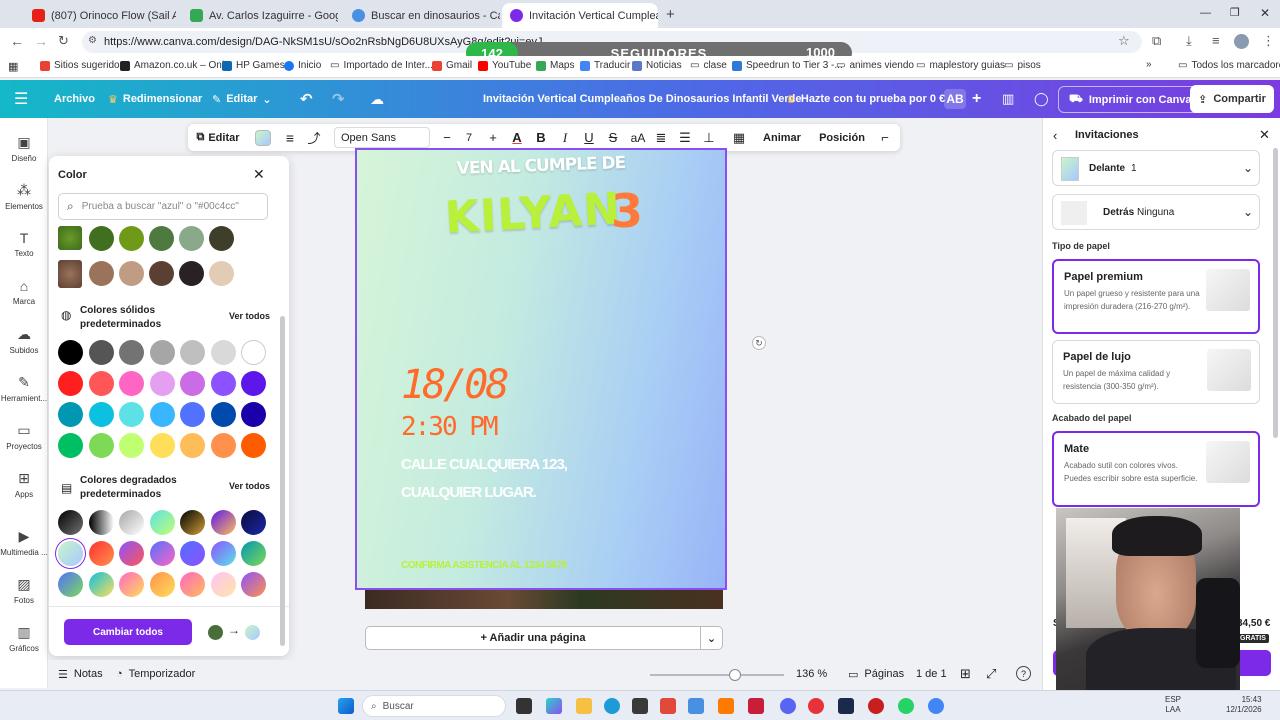 The width and height of the screenshot is (1280, 720). What do you see at coordinates (533, 213) in the screenshot?
I see `child-name: KILYAN` at bounding box center [533, 213].